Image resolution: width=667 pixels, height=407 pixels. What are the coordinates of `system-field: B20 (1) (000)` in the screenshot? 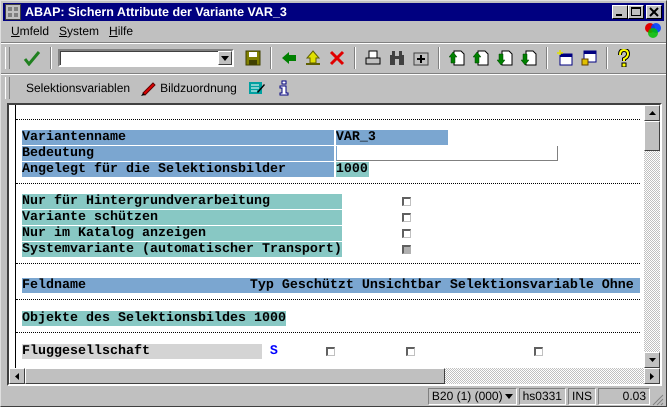 It's located at (472, 396).